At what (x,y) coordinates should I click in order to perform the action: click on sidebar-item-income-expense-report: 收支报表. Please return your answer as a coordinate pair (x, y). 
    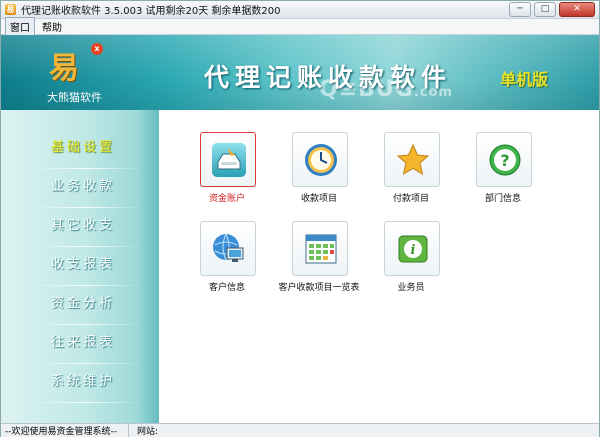
    Looking at the image, I should click on (76, 265).